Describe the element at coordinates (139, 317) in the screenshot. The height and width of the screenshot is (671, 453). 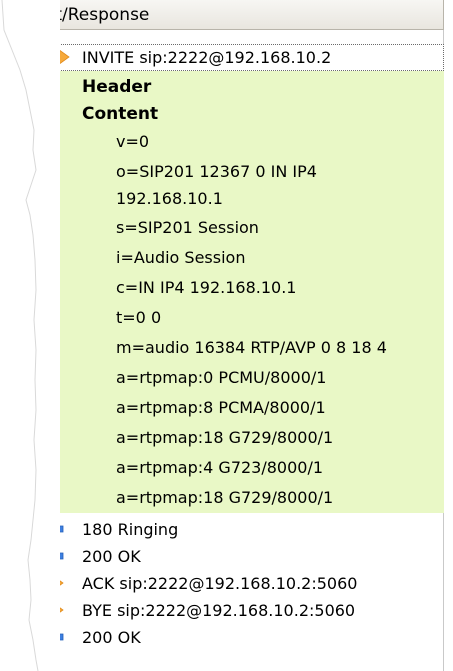
I see `sdp-line: t=0 0` at that location.